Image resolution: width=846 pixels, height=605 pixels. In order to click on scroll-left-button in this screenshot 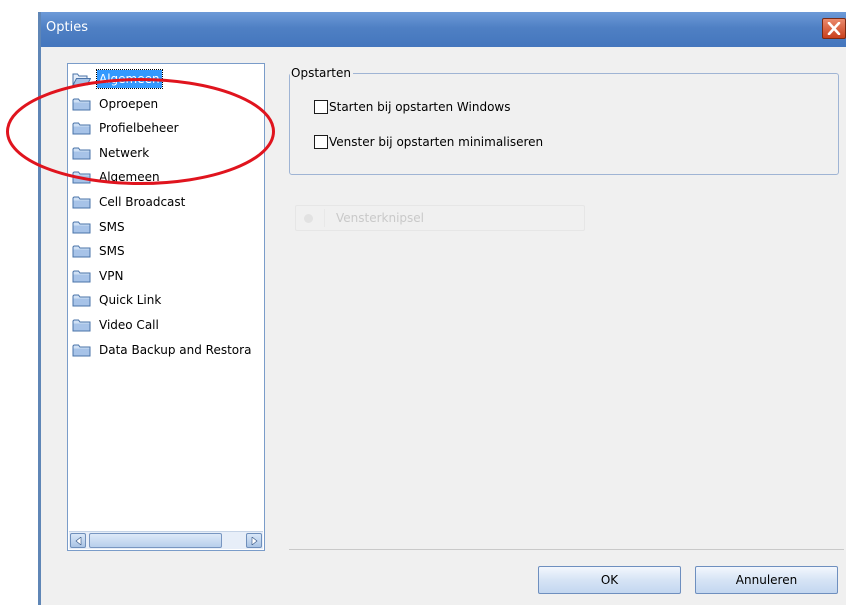, I will do `click(78, 540)`.